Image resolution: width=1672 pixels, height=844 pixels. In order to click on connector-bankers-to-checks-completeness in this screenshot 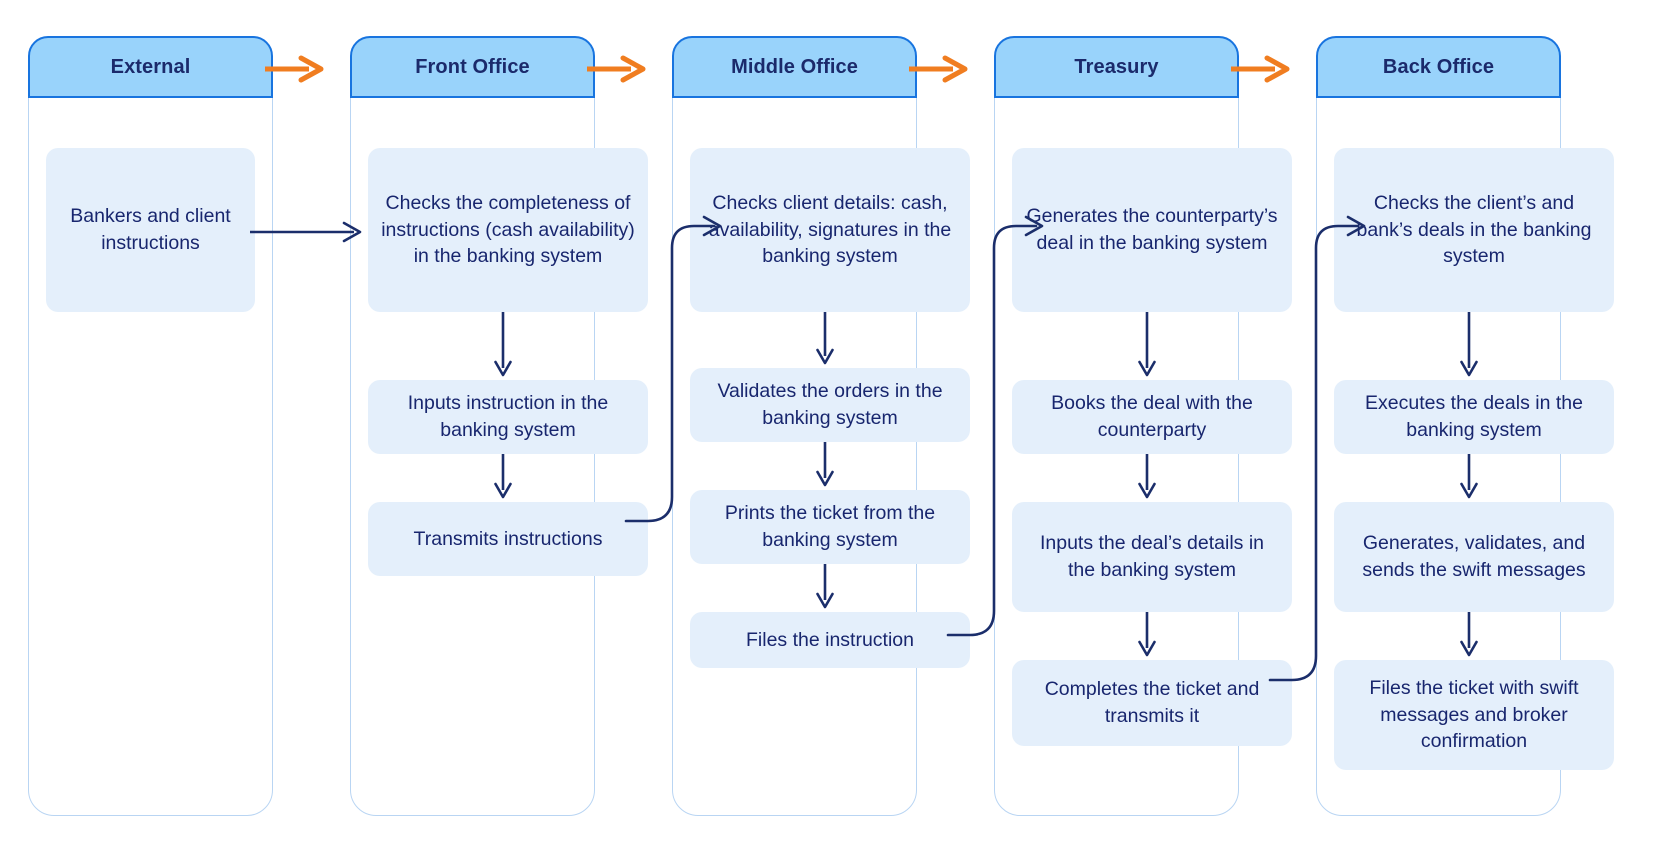, I will do `click(310, 232)`.